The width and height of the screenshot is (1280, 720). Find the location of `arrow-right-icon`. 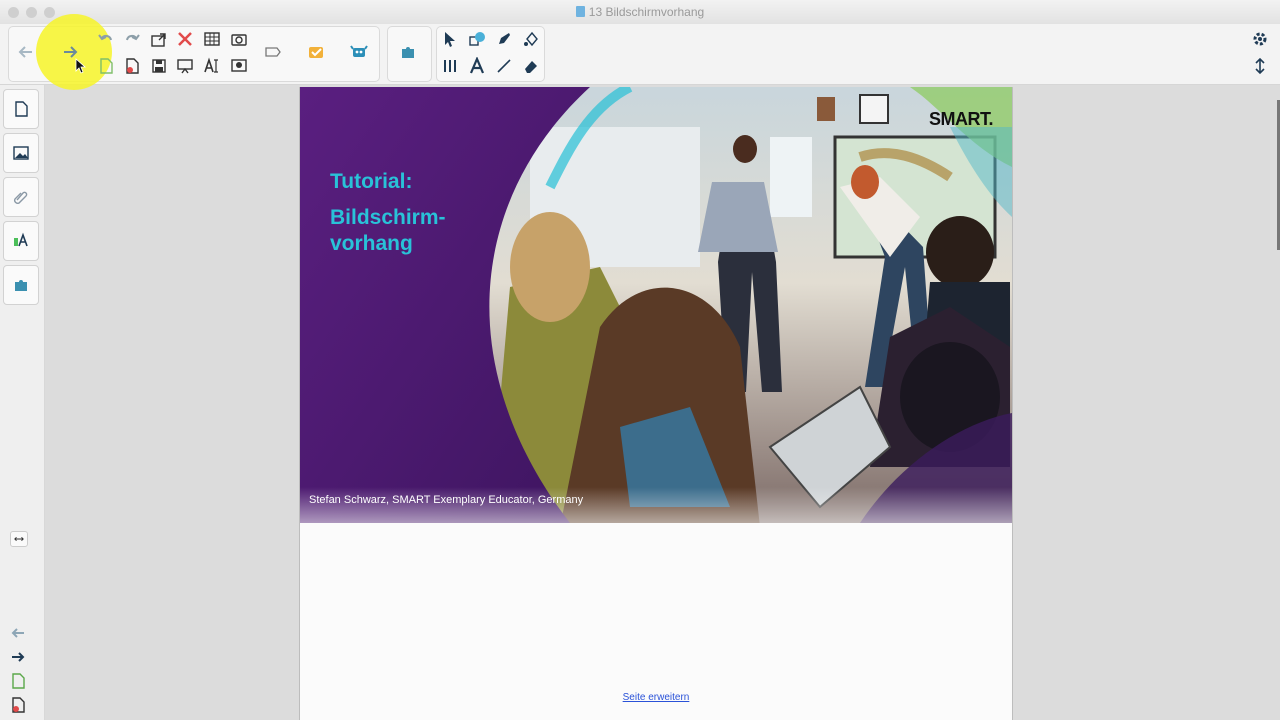

arrow-right-icon is located at coordinates (18, 657).